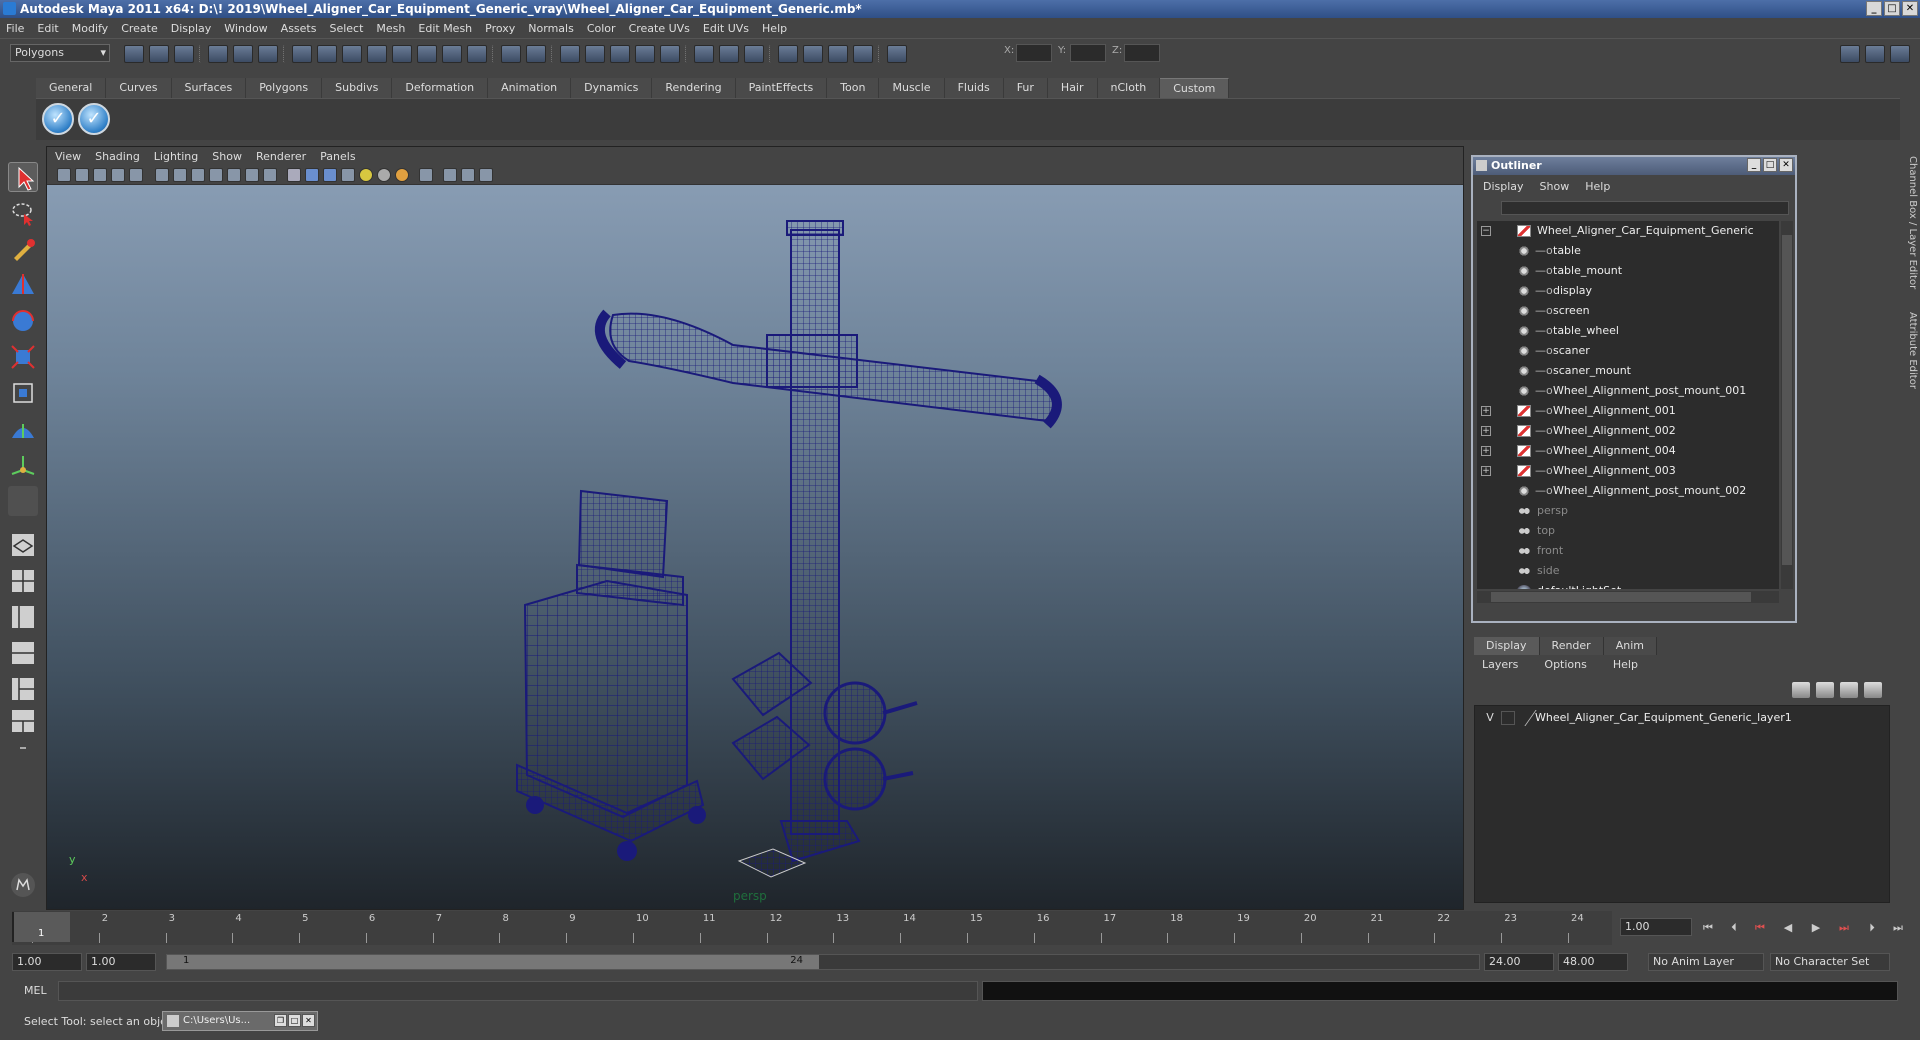 The width and height of the screenshot is (1920, 1040). What do you see at coordinates (346, 28) in the screenshot?
I see `menu-select: Select` at bounding box center [346, 28].